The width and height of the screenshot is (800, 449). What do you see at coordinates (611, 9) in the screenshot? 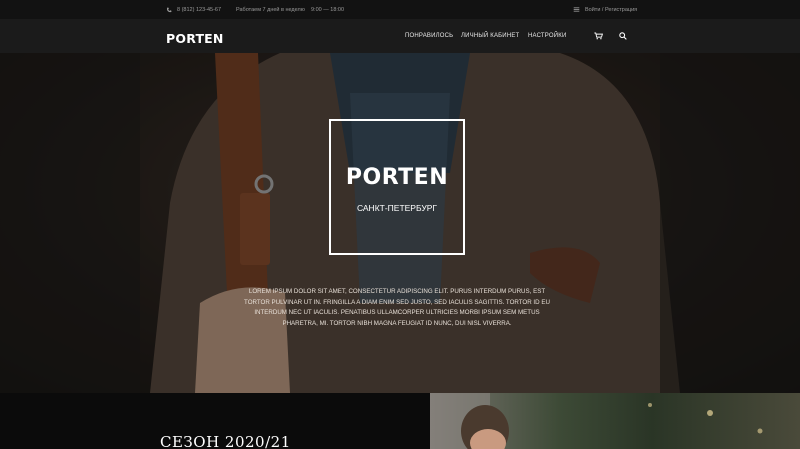
I see `login-text: Войти / Регистрация` at bounding box center [611, 9].